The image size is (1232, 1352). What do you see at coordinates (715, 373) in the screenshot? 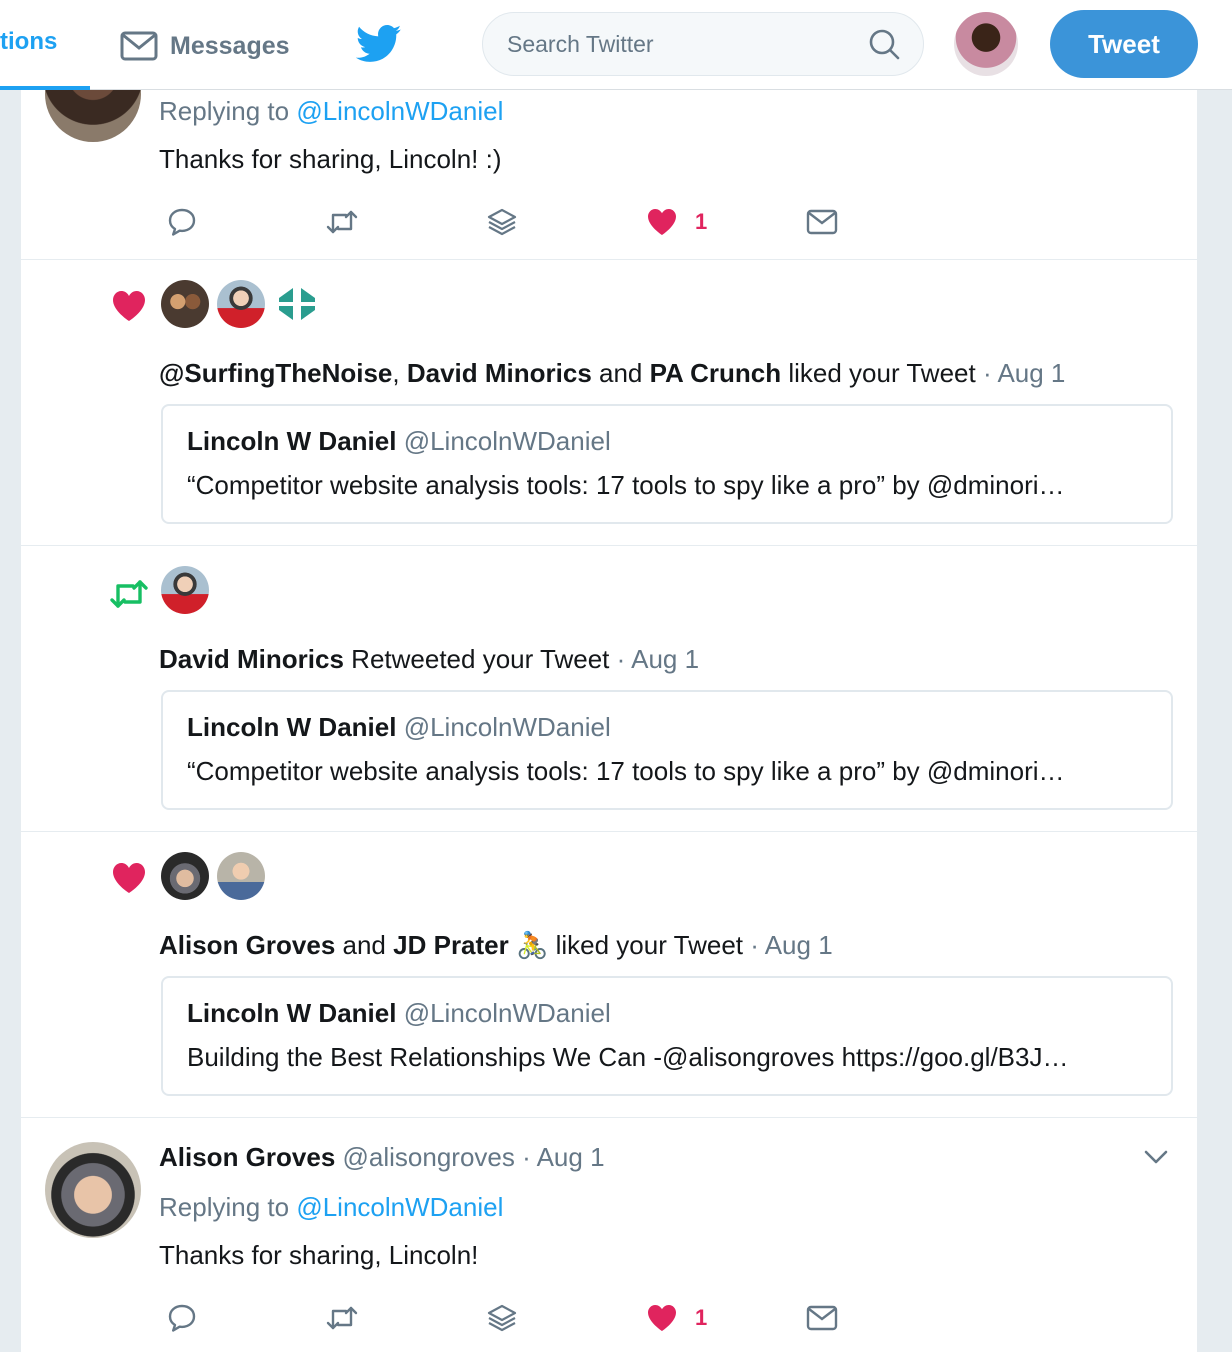
I see `user-name-link: PA Crunch` at bounding box center [715, 373].